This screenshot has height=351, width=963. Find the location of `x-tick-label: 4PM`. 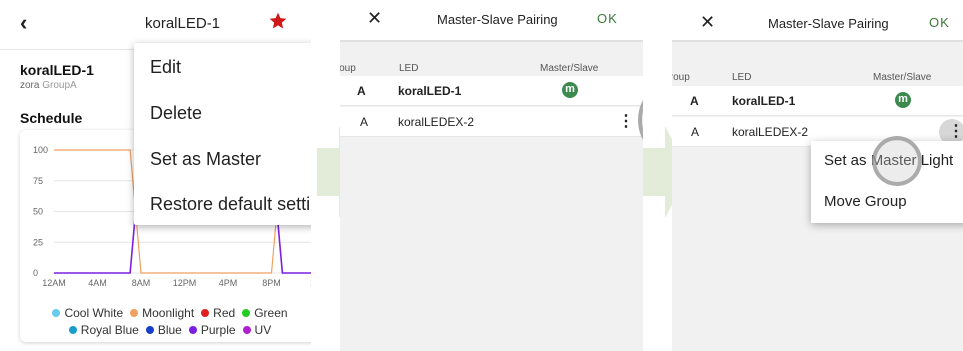

x-tick-label: 4PM is located at coordinates (228, 283).